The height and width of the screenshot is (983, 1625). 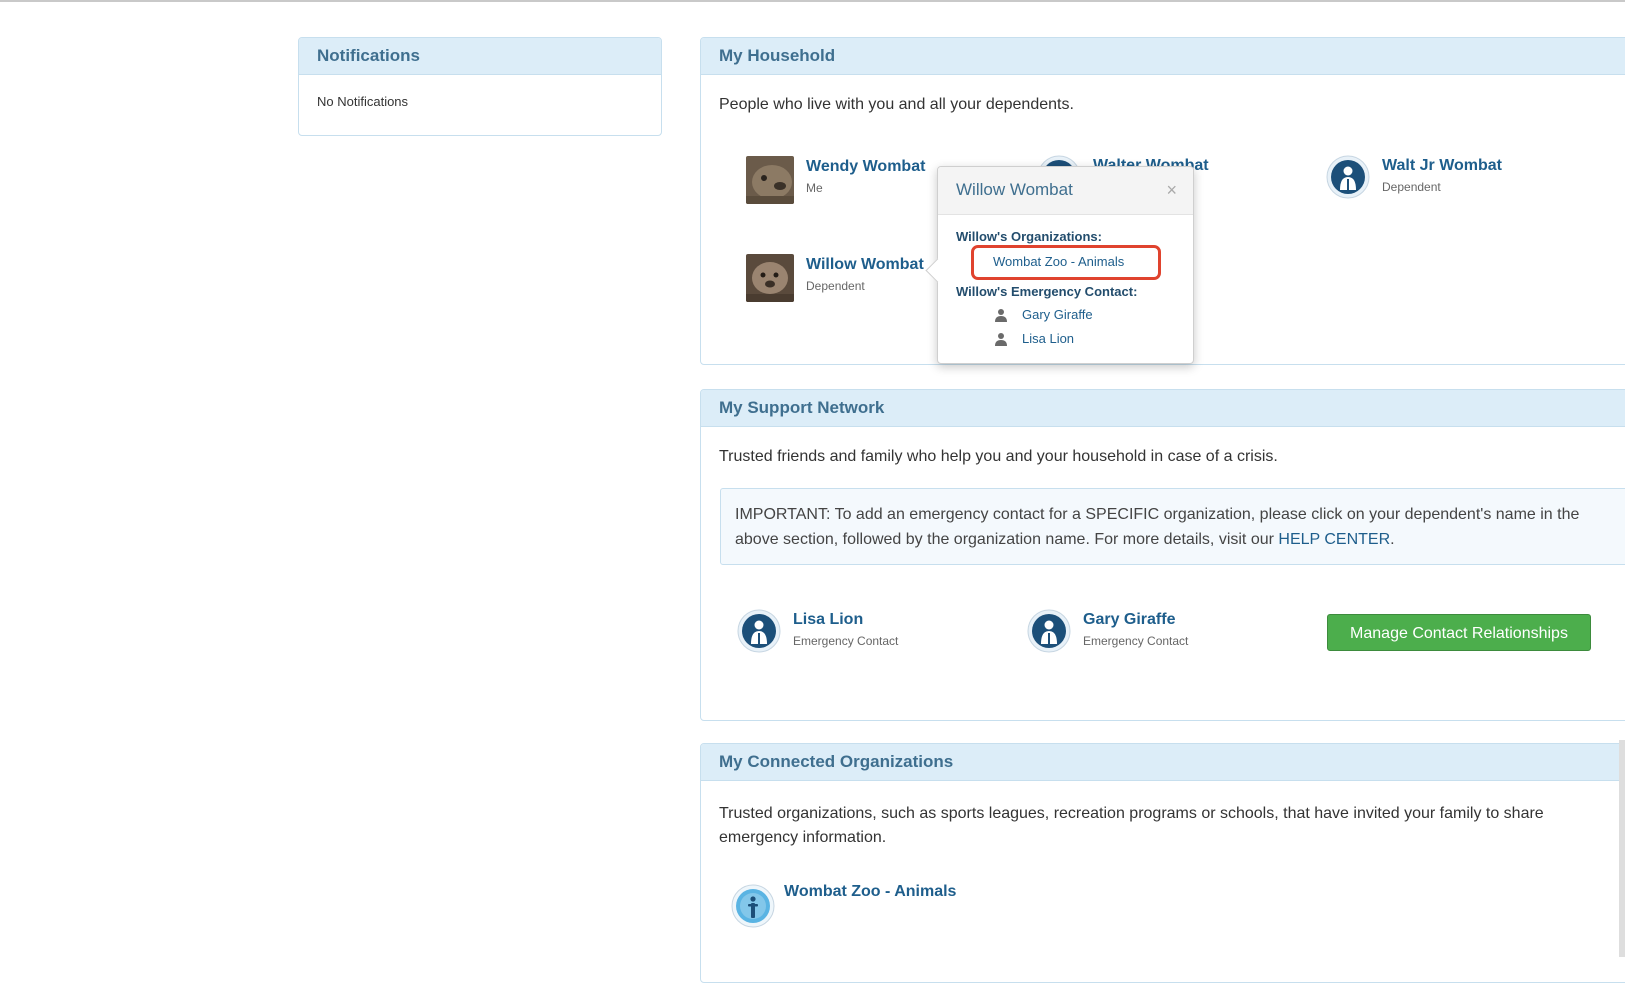 I want to click on popover-title: Willow Wombat, so click(x=1014, y=189).